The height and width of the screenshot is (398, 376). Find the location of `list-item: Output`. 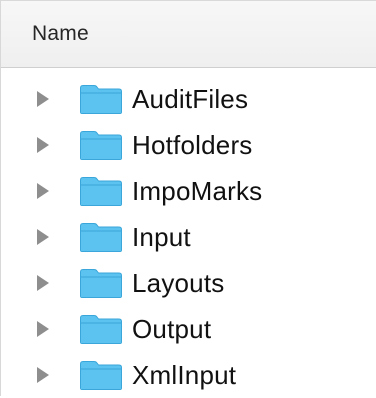

list-item: Output is located at coordinates (188, 329).